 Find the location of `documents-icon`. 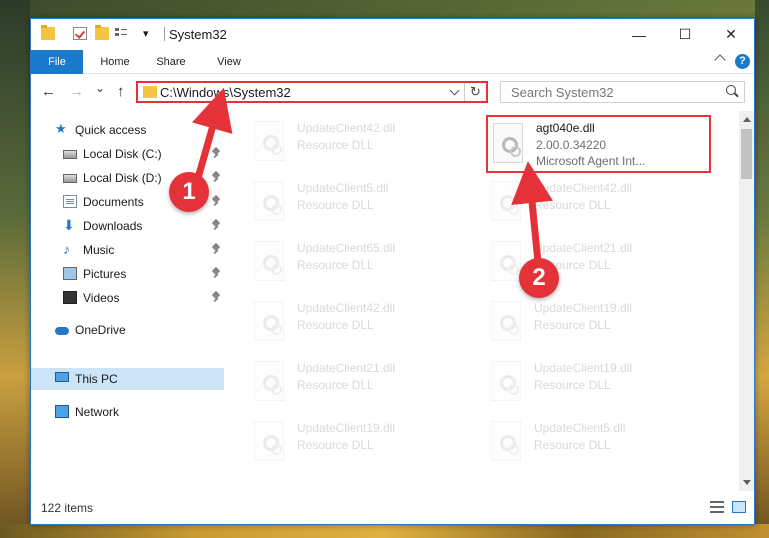

documents-icon is located at coordinates (70, 201).